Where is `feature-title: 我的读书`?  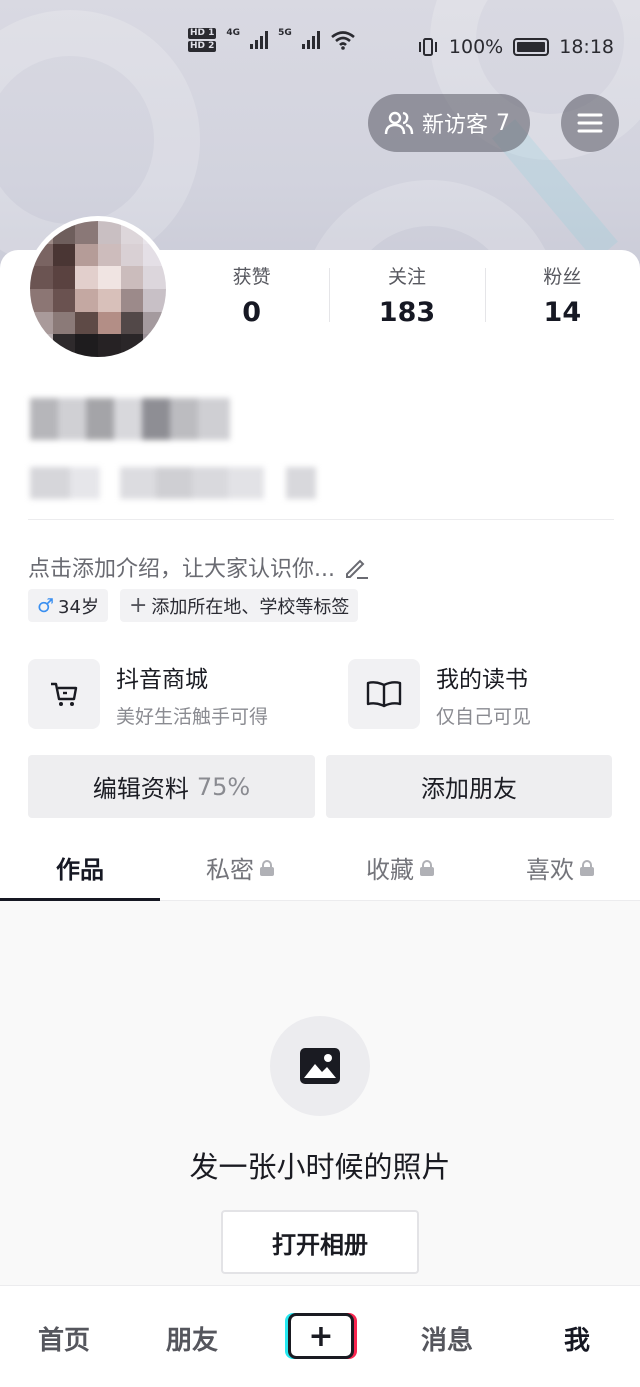
feature-title: 我的读书 is located at coordinates (482, 679).